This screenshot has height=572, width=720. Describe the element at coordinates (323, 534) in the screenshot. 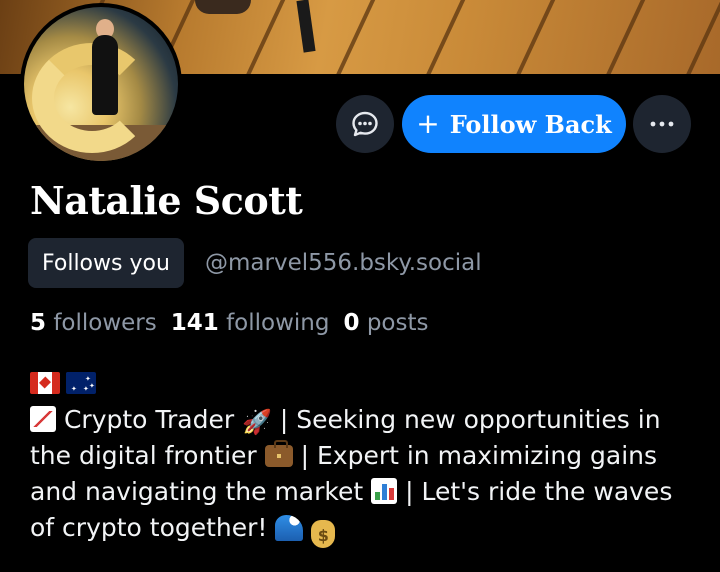

I see `money-bag-icon: $` at that location.